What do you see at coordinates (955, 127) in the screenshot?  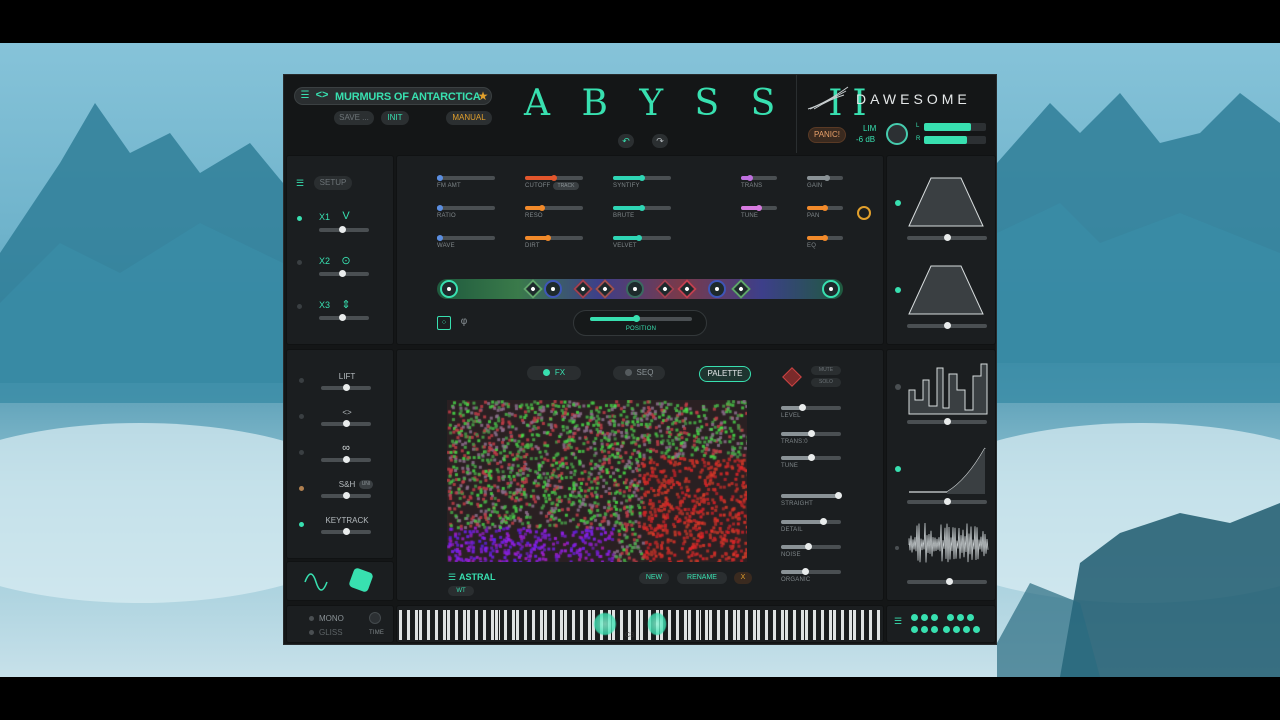 I see `meter-l` at bounding box center [955, 127].